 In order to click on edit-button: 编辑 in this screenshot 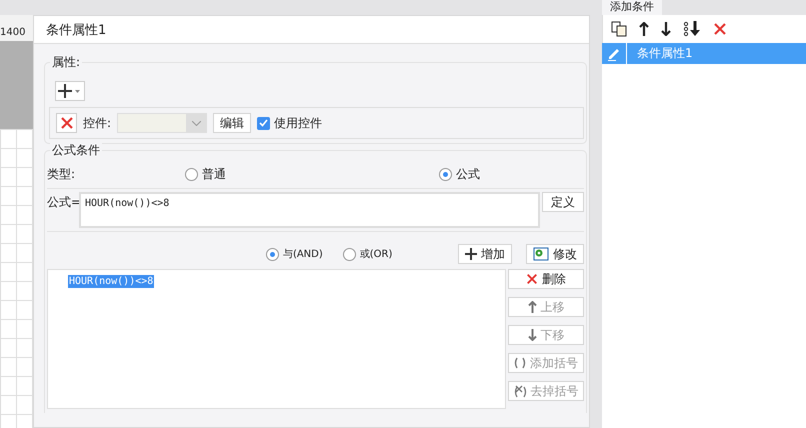, I will do `click(232, 123)`.